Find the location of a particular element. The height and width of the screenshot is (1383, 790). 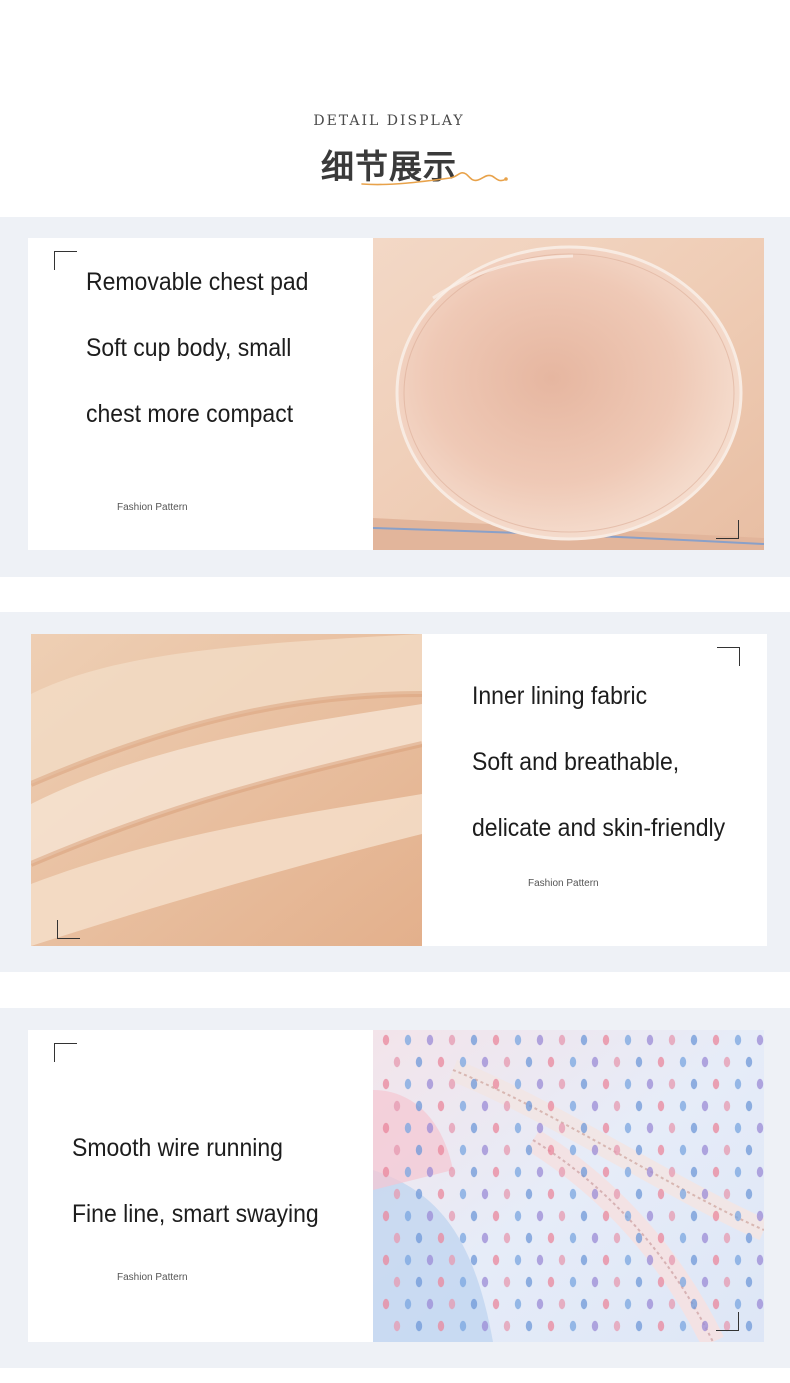

lining-fabric-photo is located at coordinates (226, 790).